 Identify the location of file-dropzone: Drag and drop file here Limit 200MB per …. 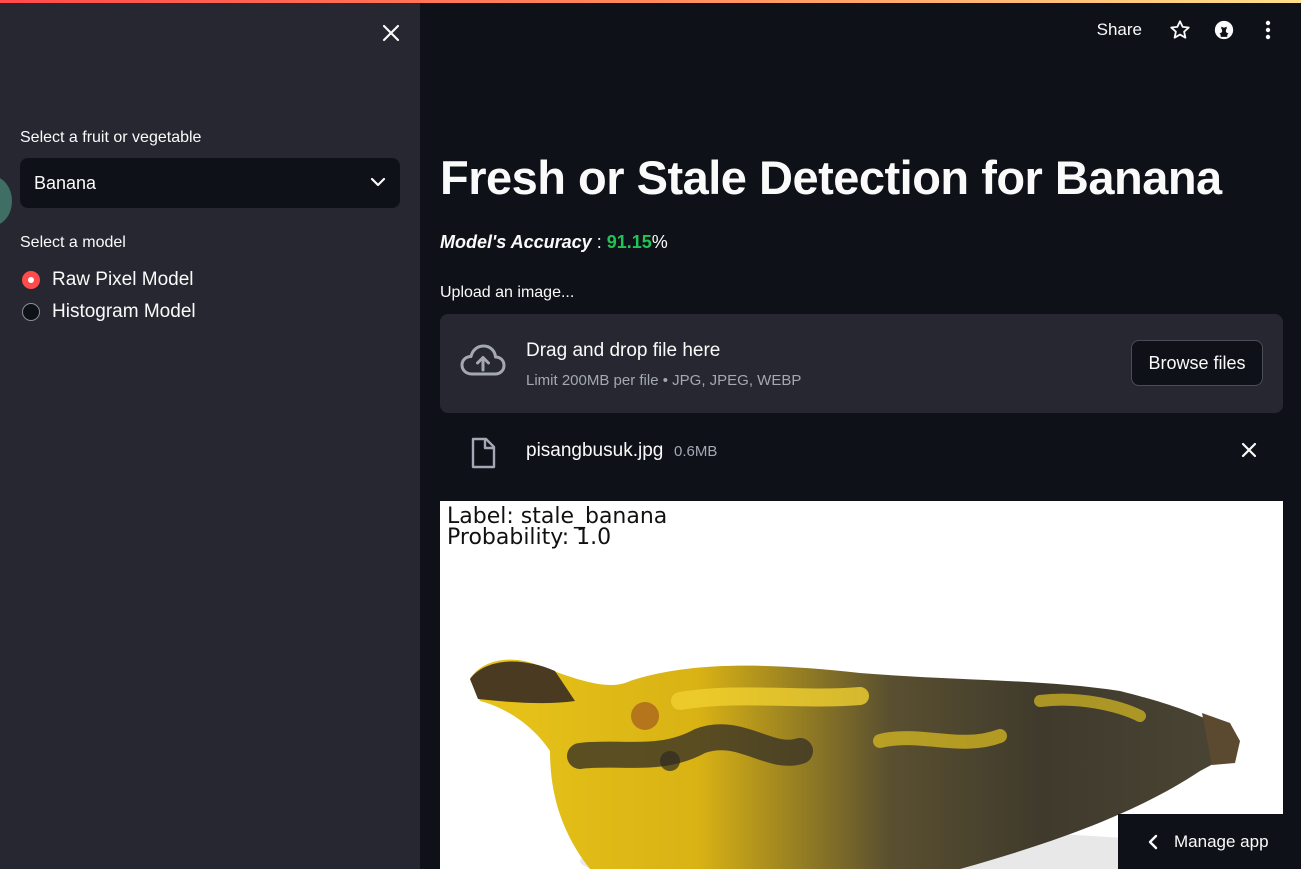
(861, 363).